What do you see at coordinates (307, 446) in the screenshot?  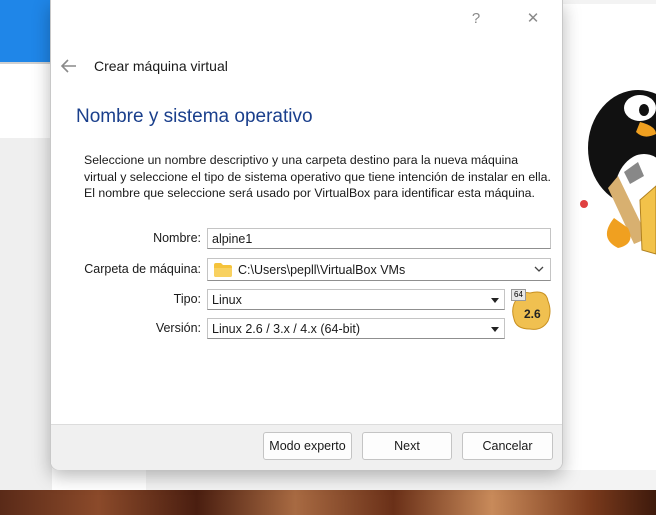 I see `expert-mode-button: Modo experto` at bounding box center [307, 446].